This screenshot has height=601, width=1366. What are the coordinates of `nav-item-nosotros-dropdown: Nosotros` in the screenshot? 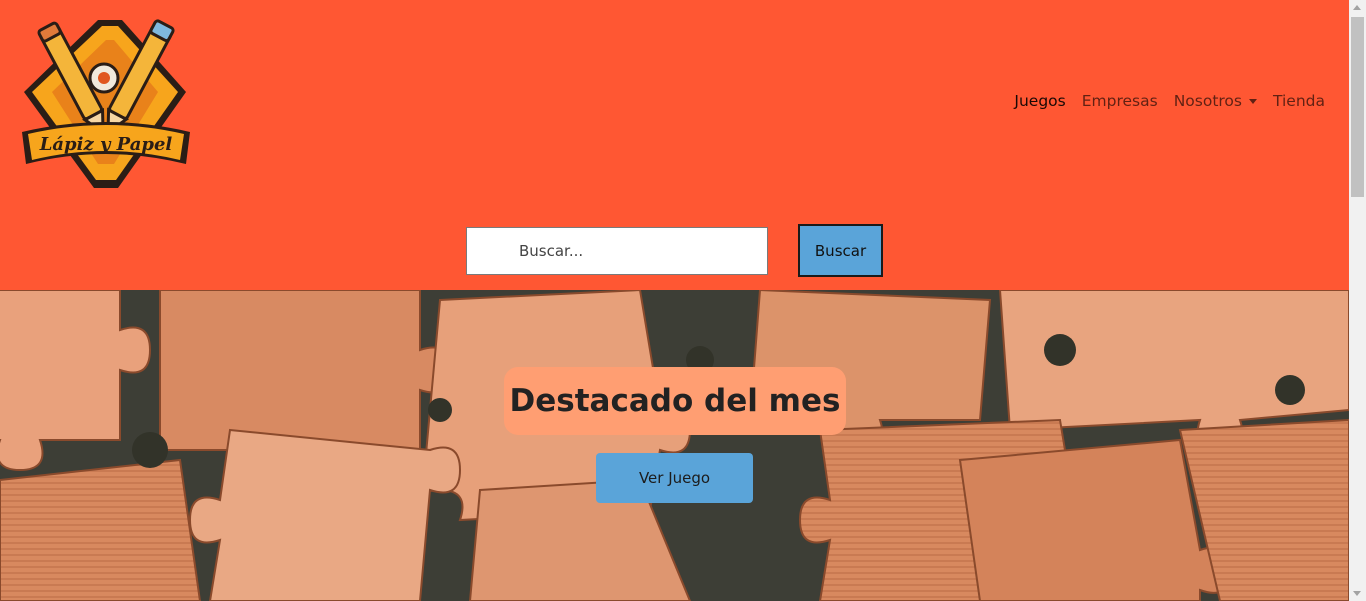 It's located at (1215, 101).